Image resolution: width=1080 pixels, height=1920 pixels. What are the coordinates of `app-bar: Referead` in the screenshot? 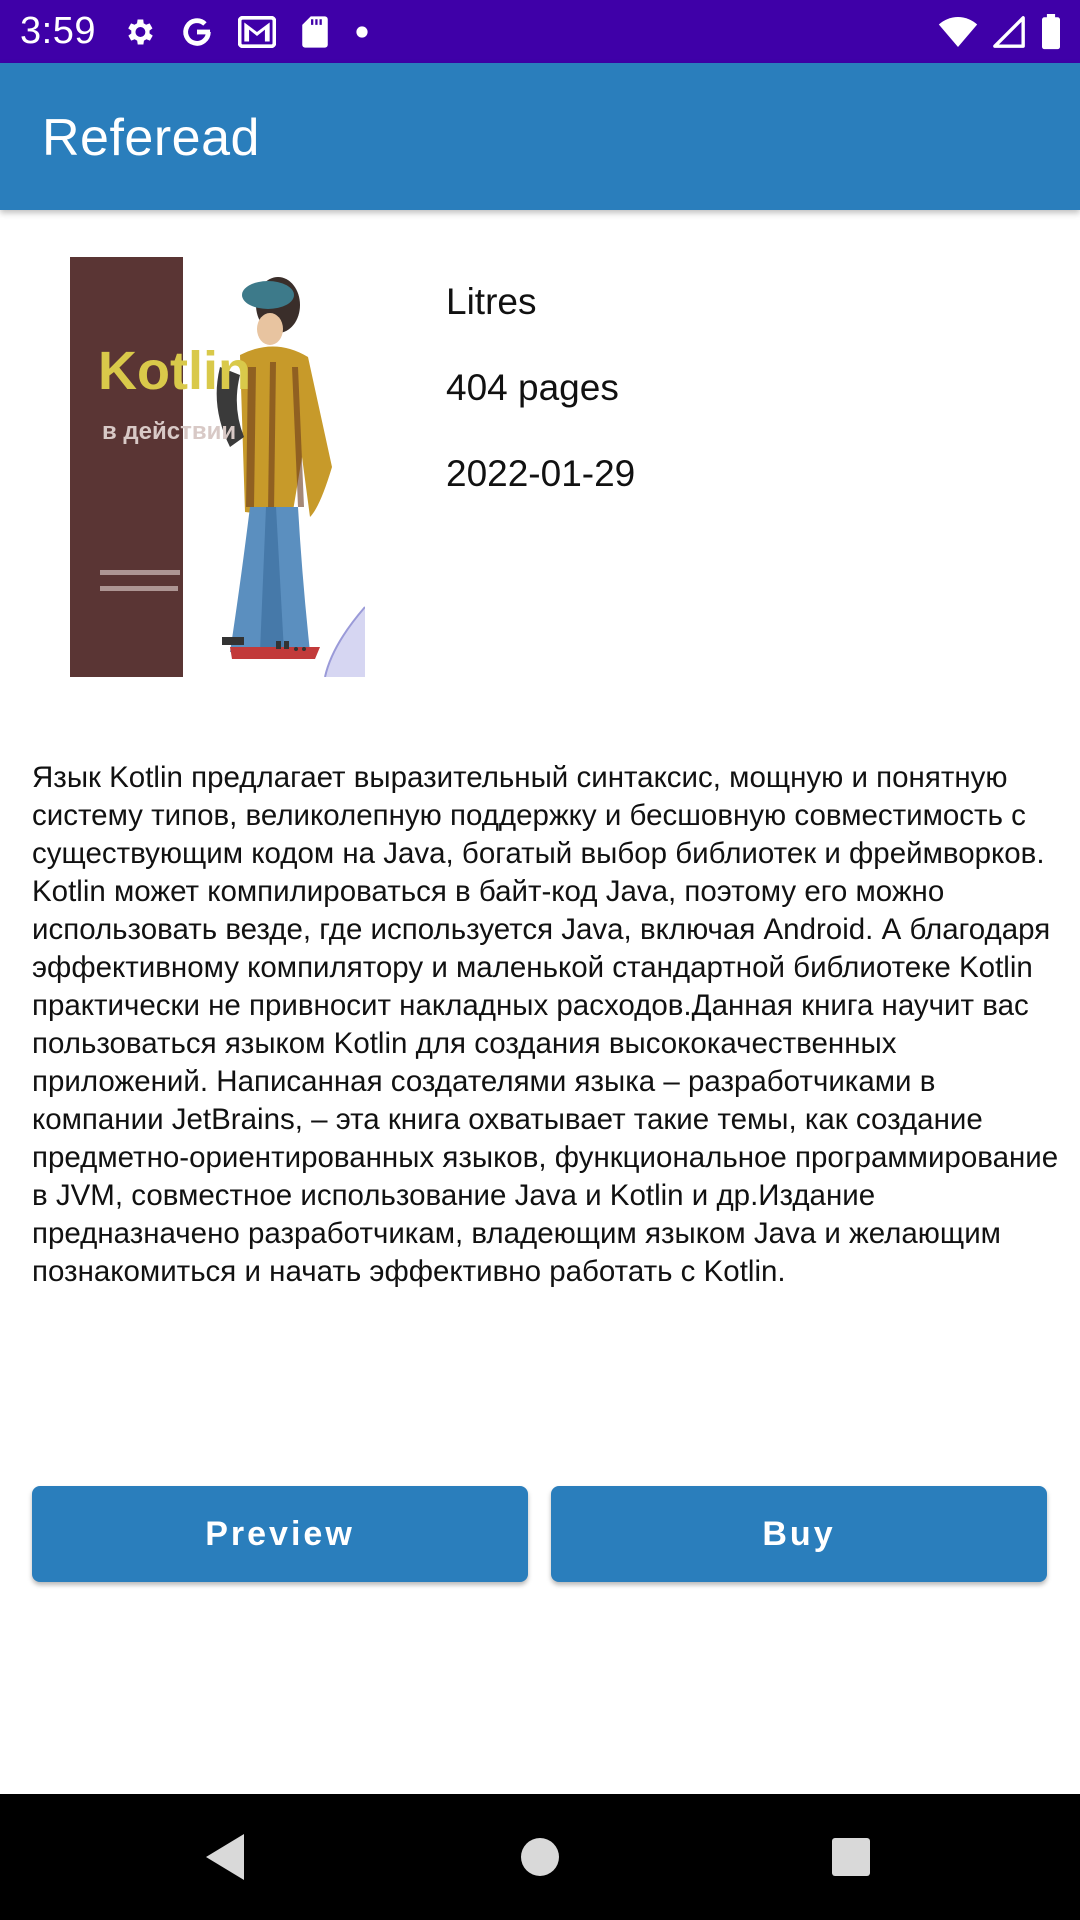 It's located at (540, 136).